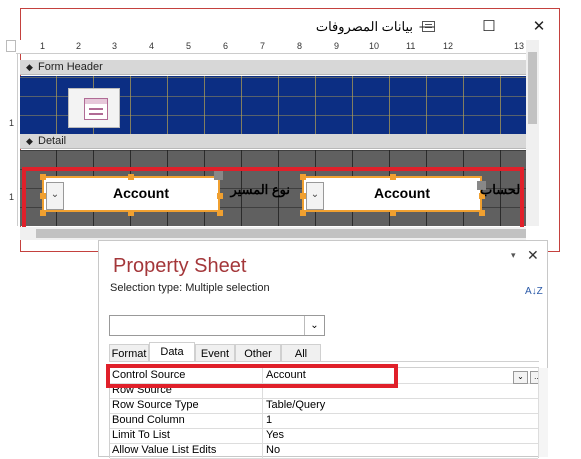 This screenshot has height=459, width=581. I want to click on ruler-number: 9, so click(337, 46).